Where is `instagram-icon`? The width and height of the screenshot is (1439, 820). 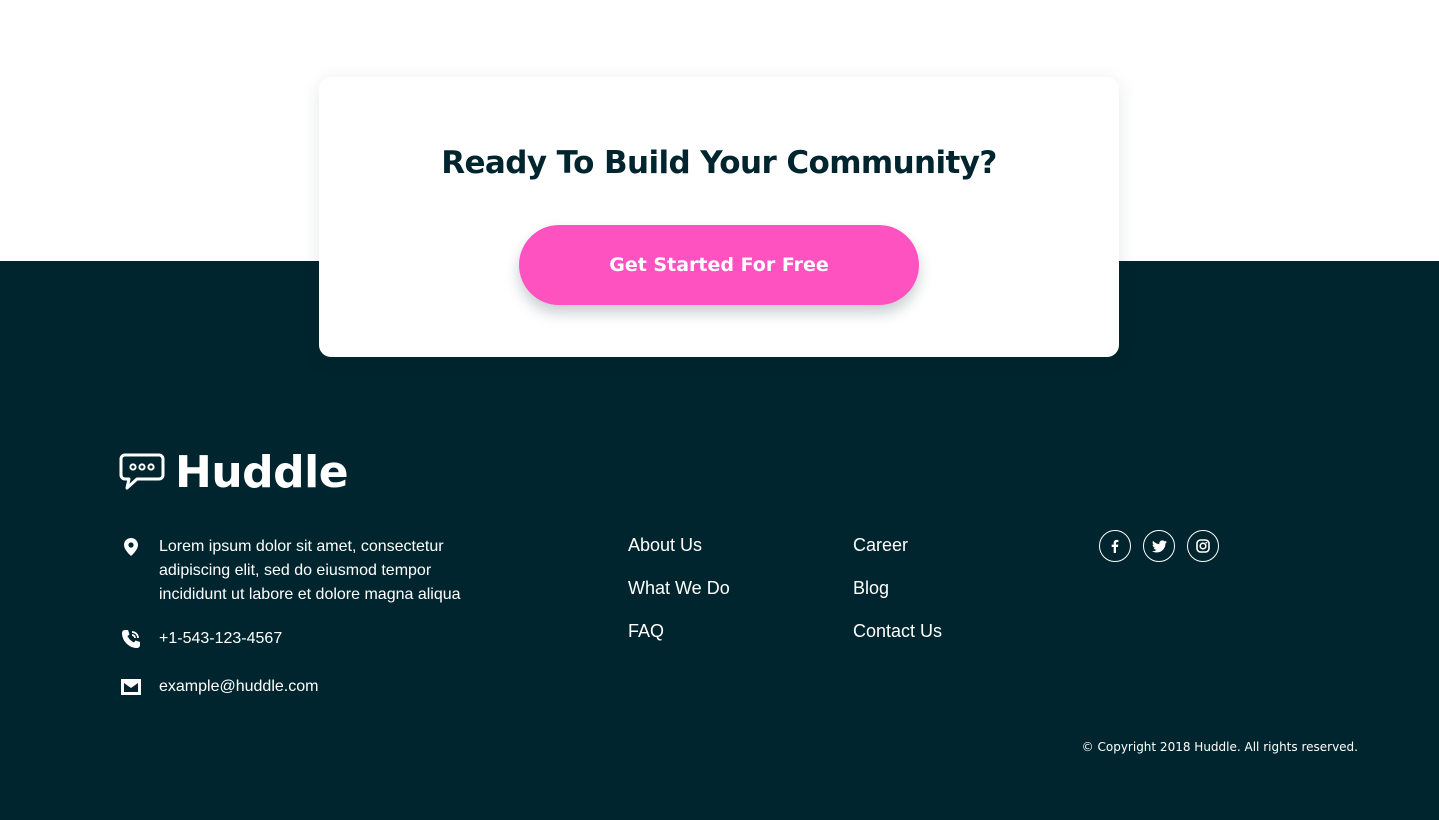
instagram-icon is located at coordinates (1203, 546).